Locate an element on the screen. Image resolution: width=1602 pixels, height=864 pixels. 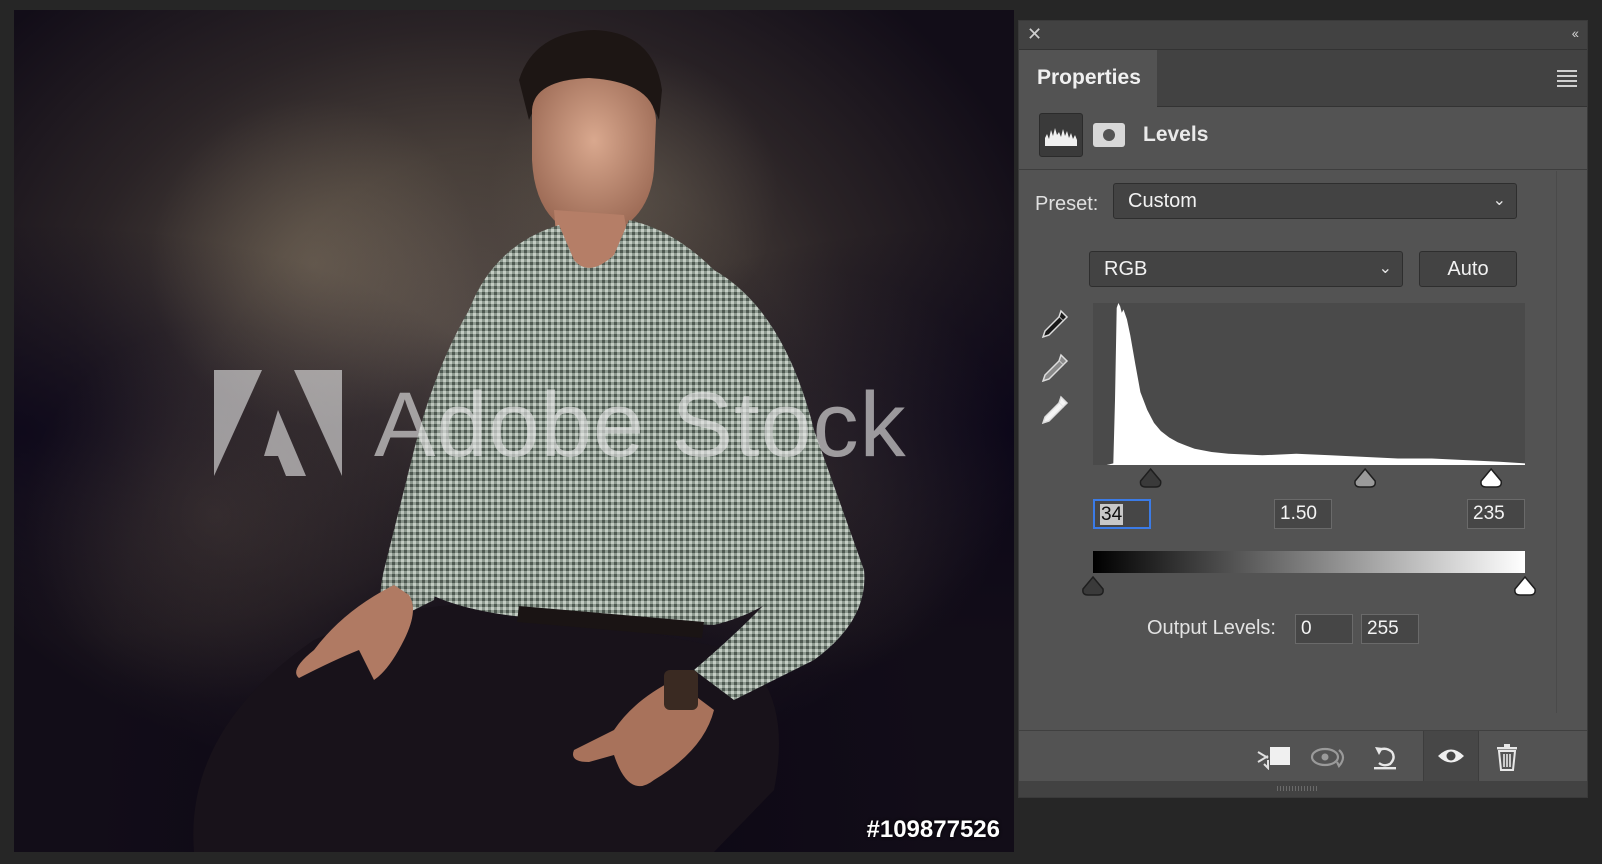
output-levels-slider is located at coordinates (1309, 586).